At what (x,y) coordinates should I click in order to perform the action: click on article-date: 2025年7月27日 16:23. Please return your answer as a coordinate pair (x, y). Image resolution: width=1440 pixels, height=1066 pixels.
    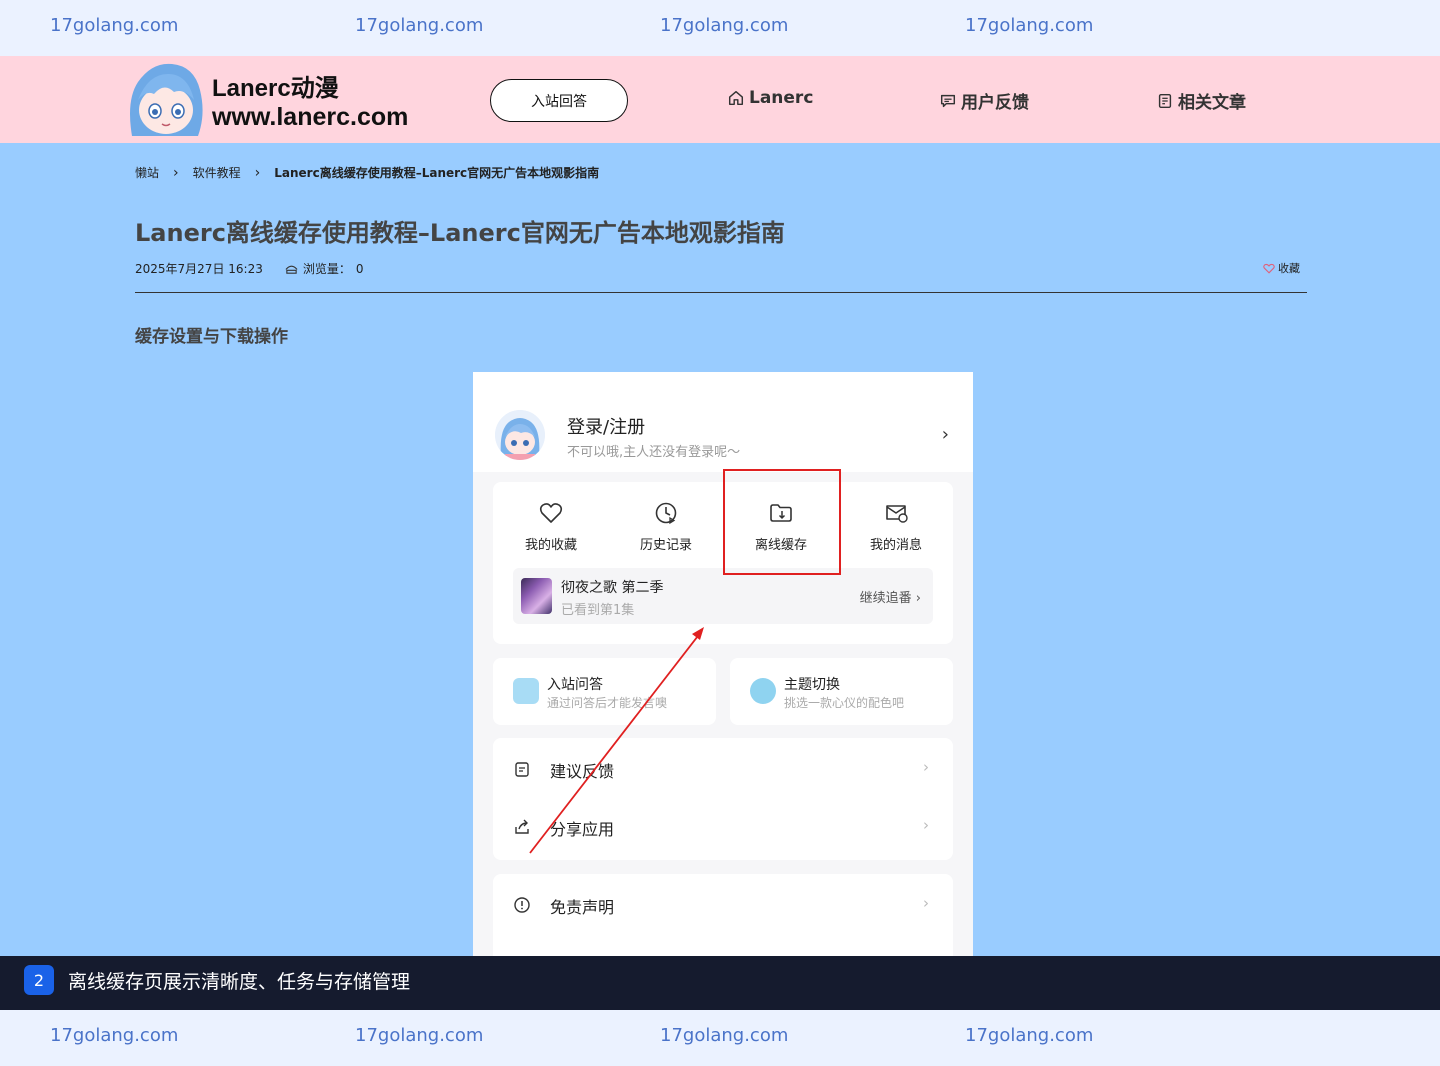
    Looking at the image, I should click on (199, 269).